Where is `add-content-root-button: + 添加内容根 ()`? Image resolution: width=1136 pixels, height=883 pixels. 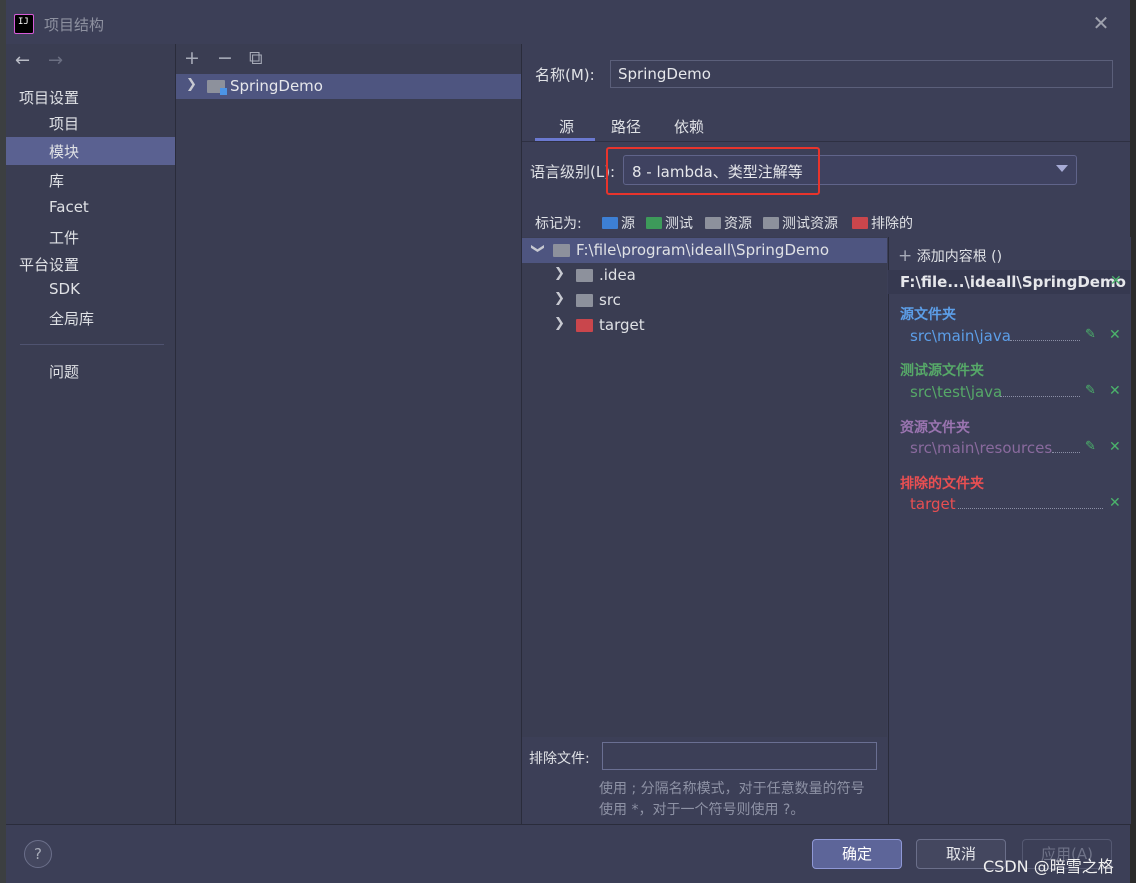 add-content-root-button: + 添加内容根 () is located at coordinates (950, 256).